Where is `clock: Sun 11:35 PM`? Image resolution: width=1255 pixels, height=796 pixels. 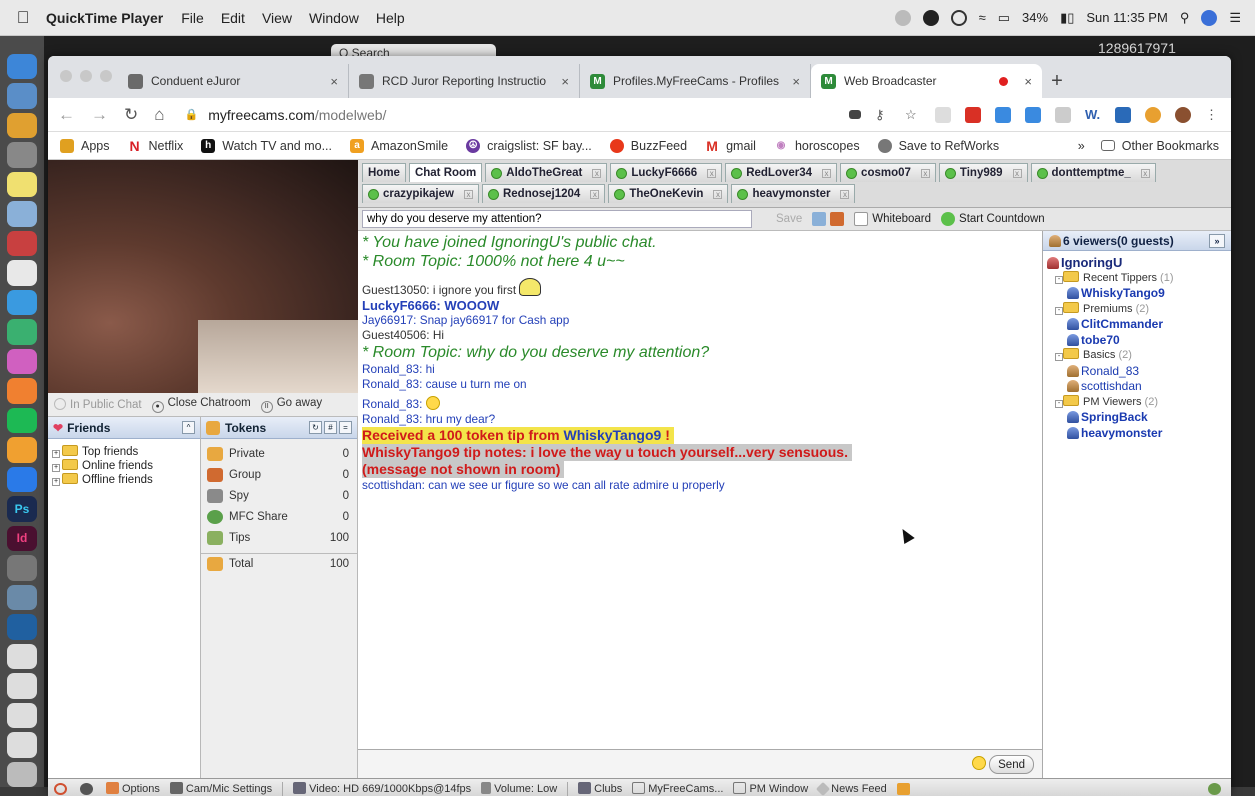
clock: Sun 11:35 PM is located at coordinates (1126, 17).